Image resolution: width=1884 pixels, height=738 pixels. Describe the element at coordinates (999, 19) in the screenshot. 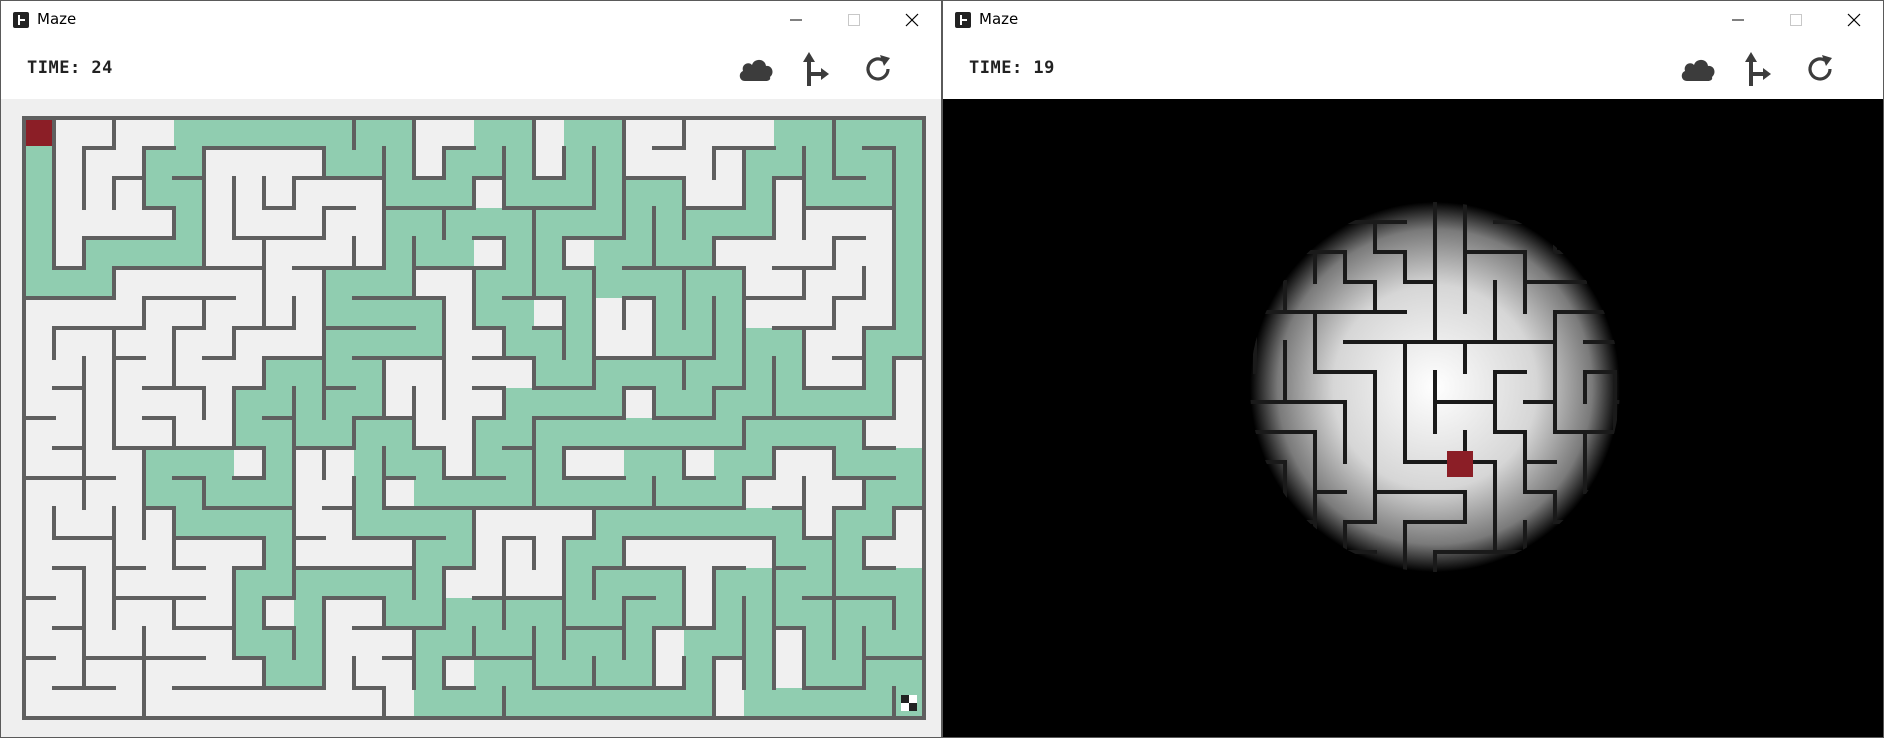

I see `window-title: Maze` at that location.